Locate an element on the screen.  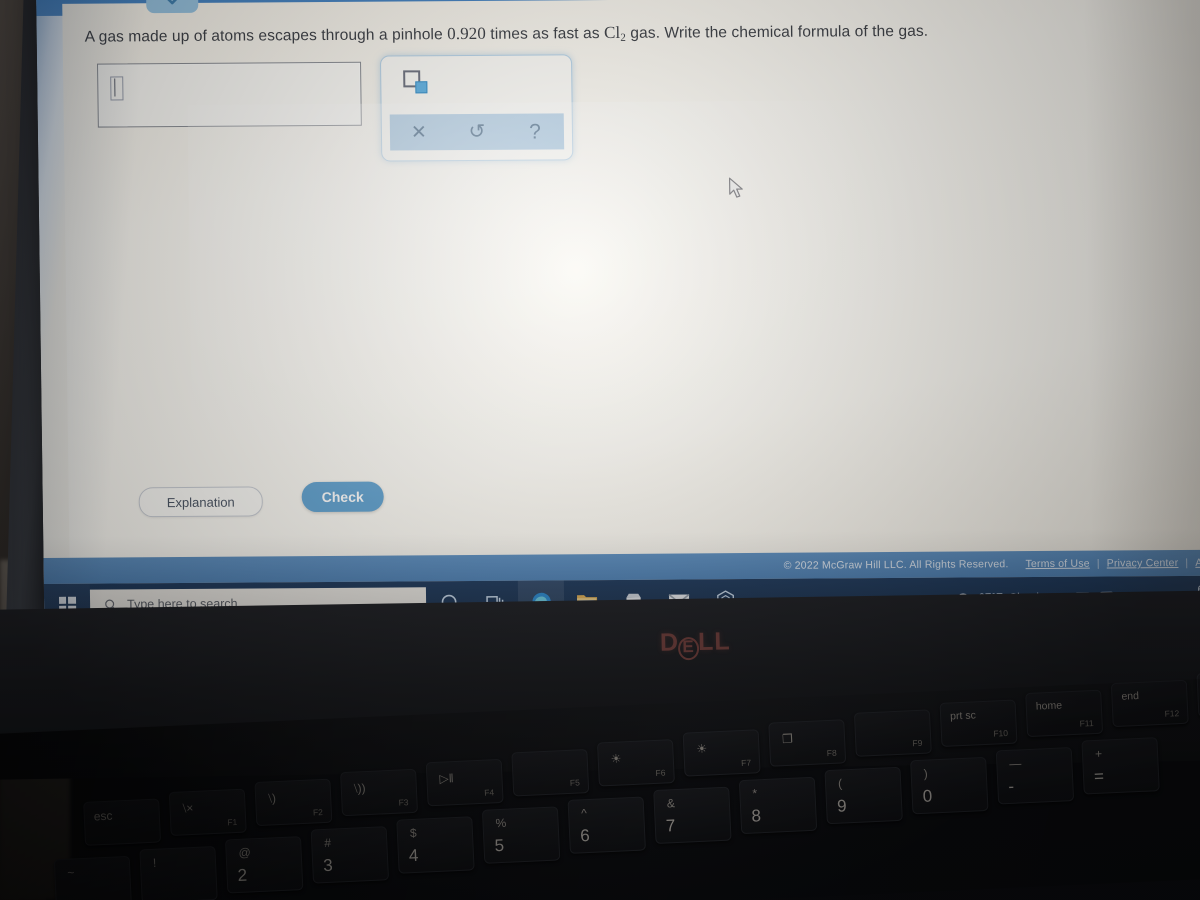
question-actions: Explanation Check is located at coordinates (299, 505).